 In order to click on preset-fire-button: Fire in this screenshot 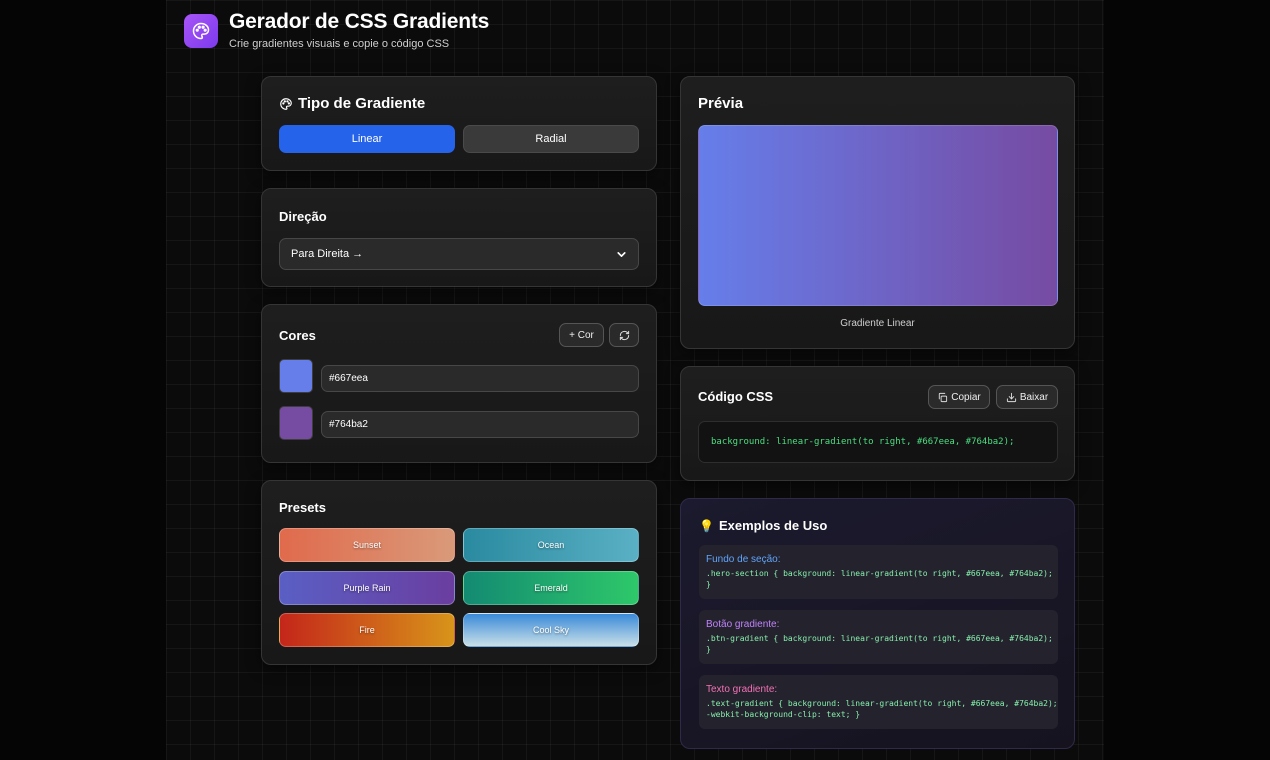, I will do `click(367, 630)`.